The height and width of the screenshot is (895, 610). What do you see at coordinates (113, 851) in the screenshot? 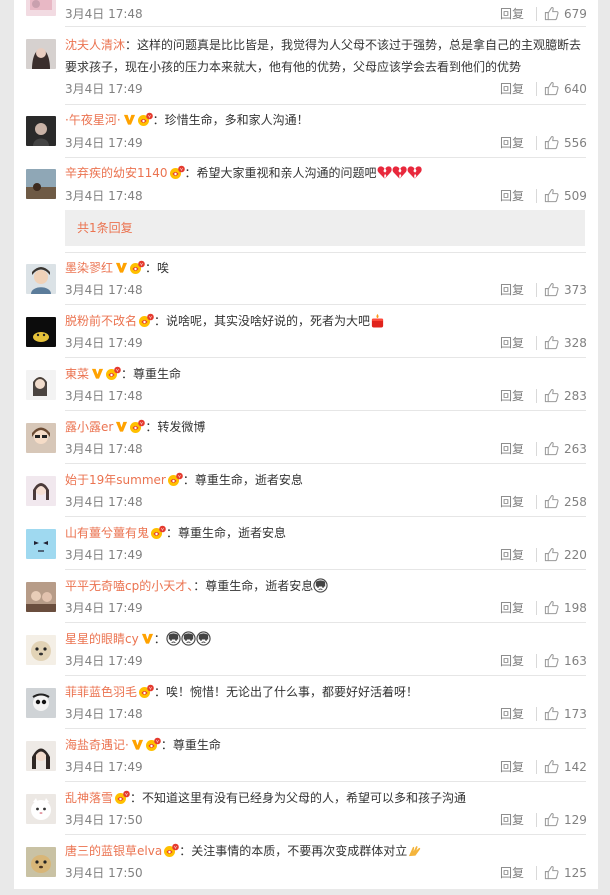
I see `comment-username: 唐三的蓝银草elva` at bounding box center [113, 851].